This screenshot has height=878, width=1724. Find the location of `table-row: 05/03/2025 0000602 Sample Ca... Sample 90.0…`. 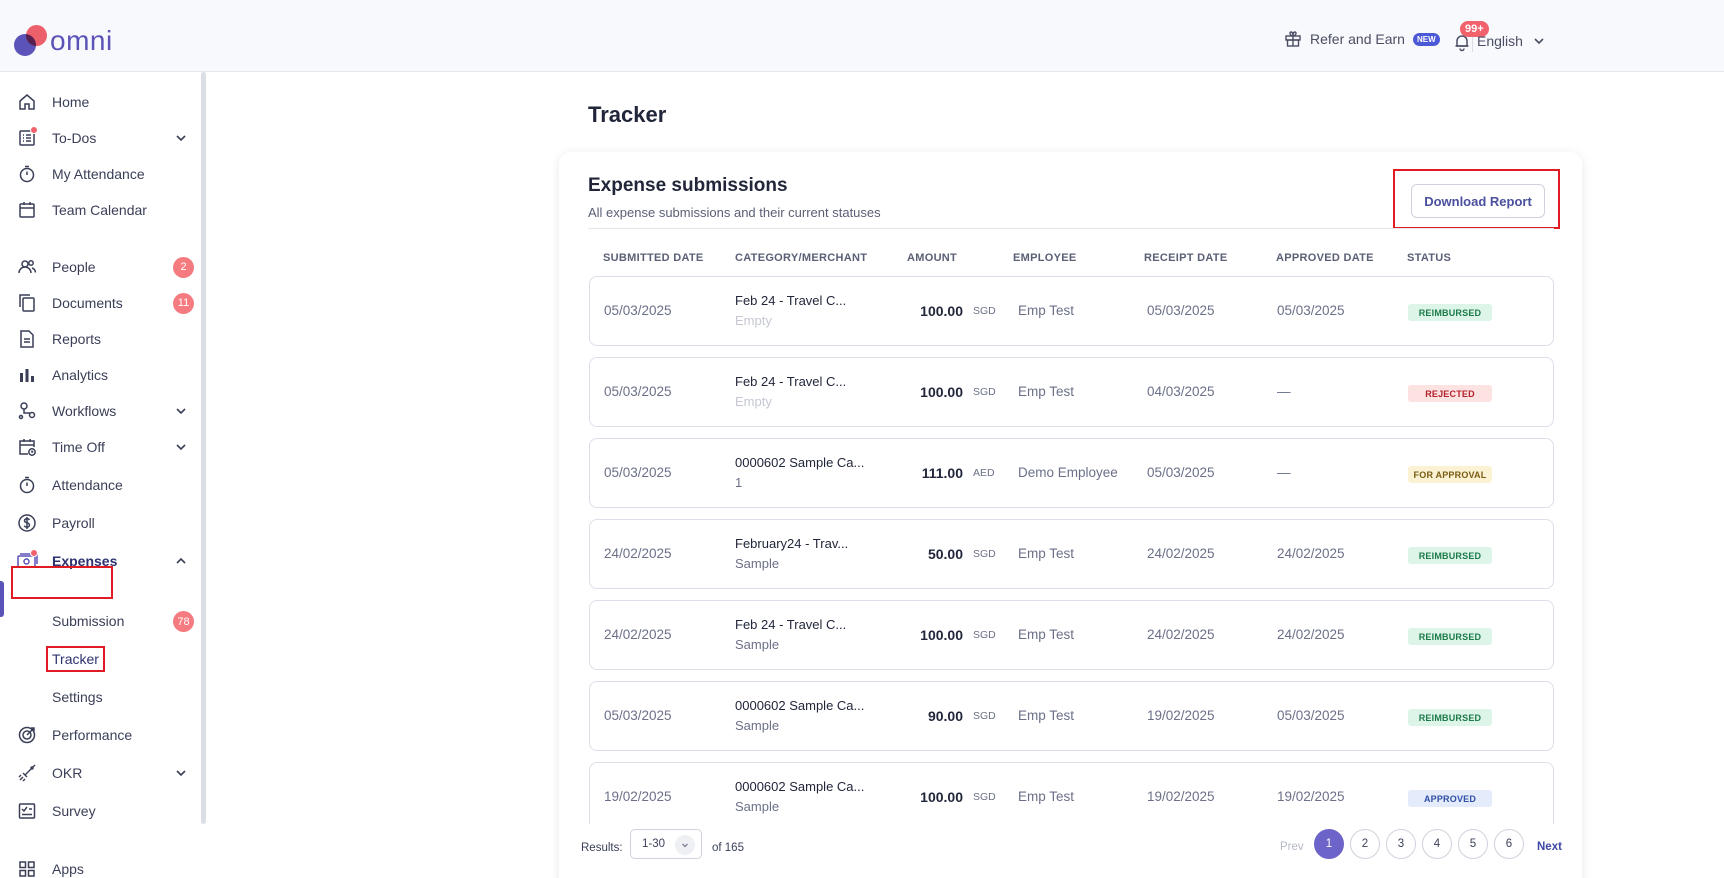

table-row: 05/03/2025 0000602 Sample Ca... Sample 90.0… is located at coordinates (1071, 716).